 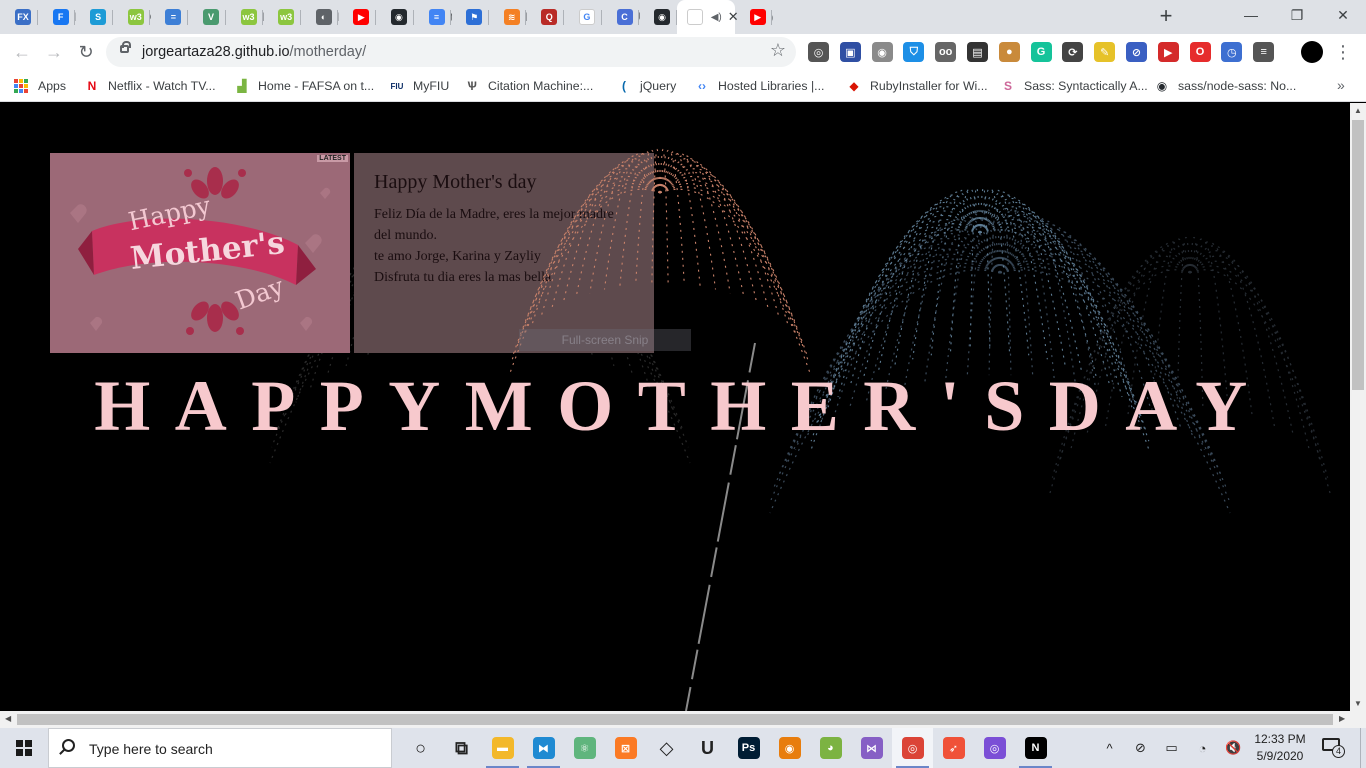 I want to click on browser-menu-icon: ⋮, so click(x=1343, y=52).